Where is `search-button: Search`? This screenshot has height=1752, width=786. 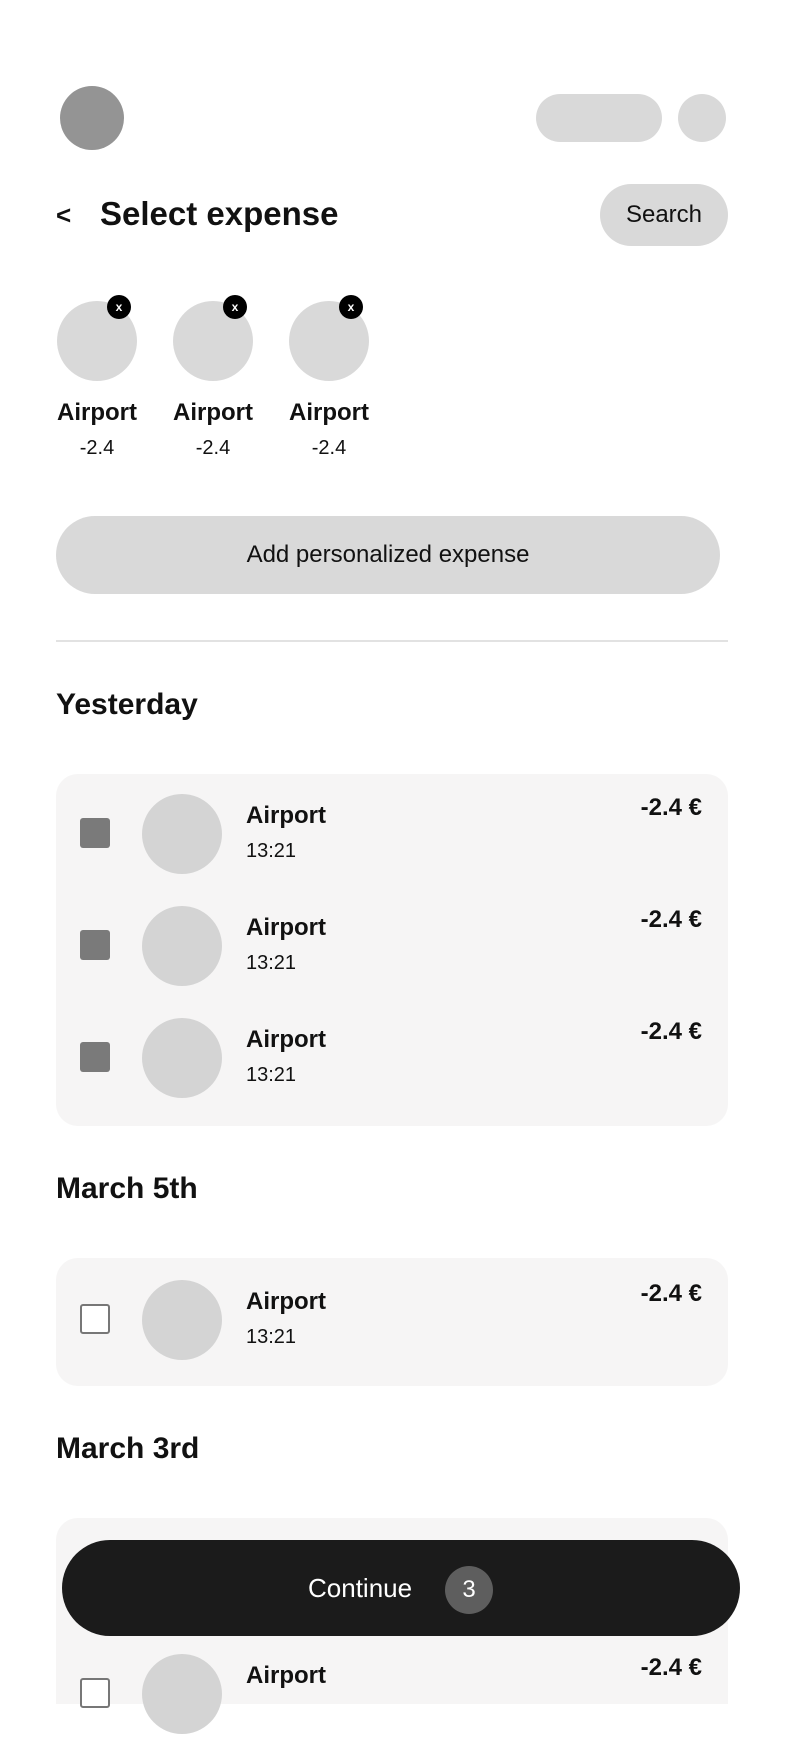 search-button: Search is located at coordinates (664, 215).